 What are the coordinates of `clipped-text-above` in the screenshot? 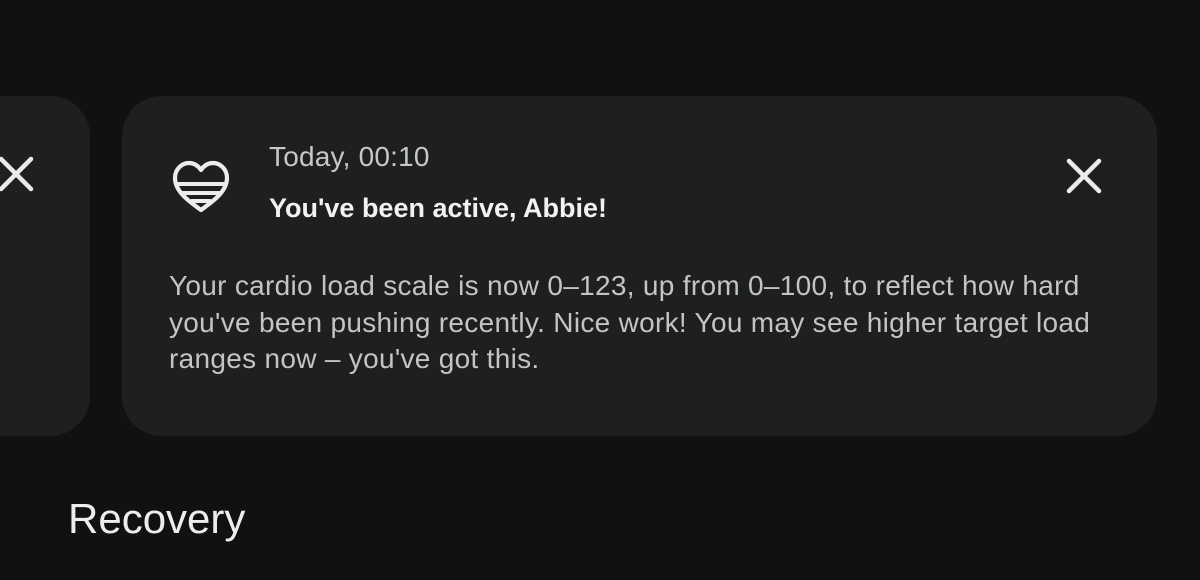 It's located at (600, 3).